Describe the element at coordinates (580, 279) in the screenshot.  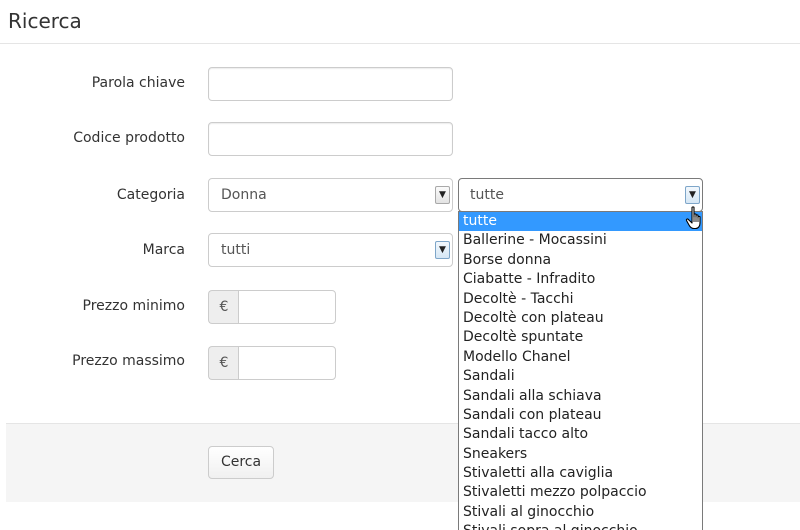
I see `dropdown-option: Ciabatte - Infradito` at that location.